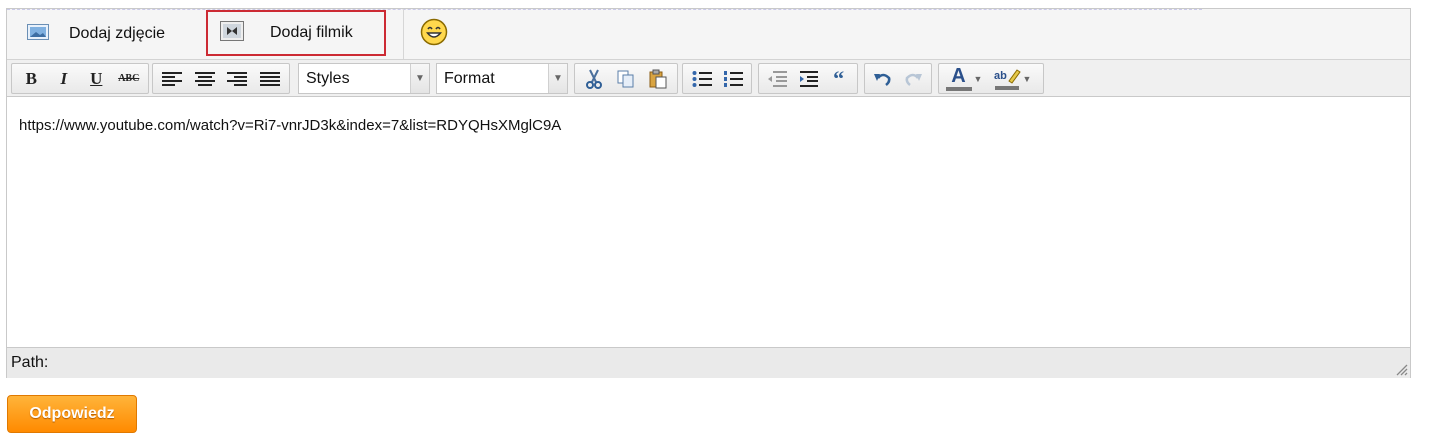 The height and width of the screenshot is (442, 1433). I want to click on outdent-button, so click(777, 78).